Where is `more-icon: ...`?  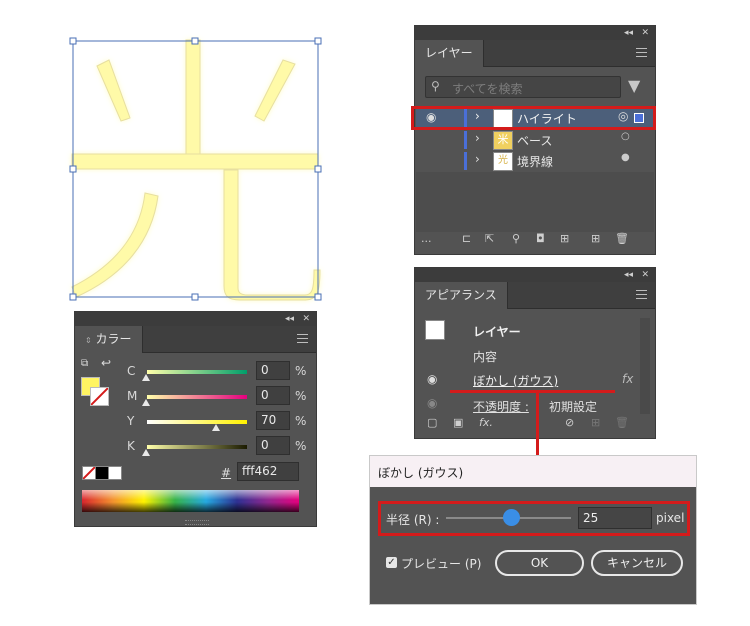 more-icon: ... is located at coordinates (426, 238).